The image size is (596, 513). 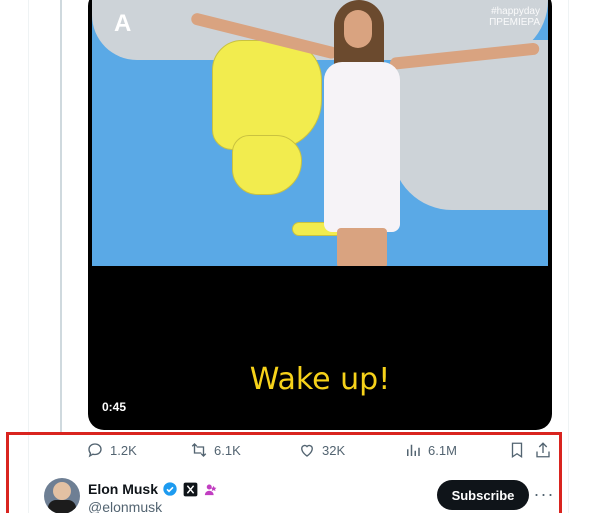 I want to click on author-display-name: Elon Musk, so click(x=123, y=489).